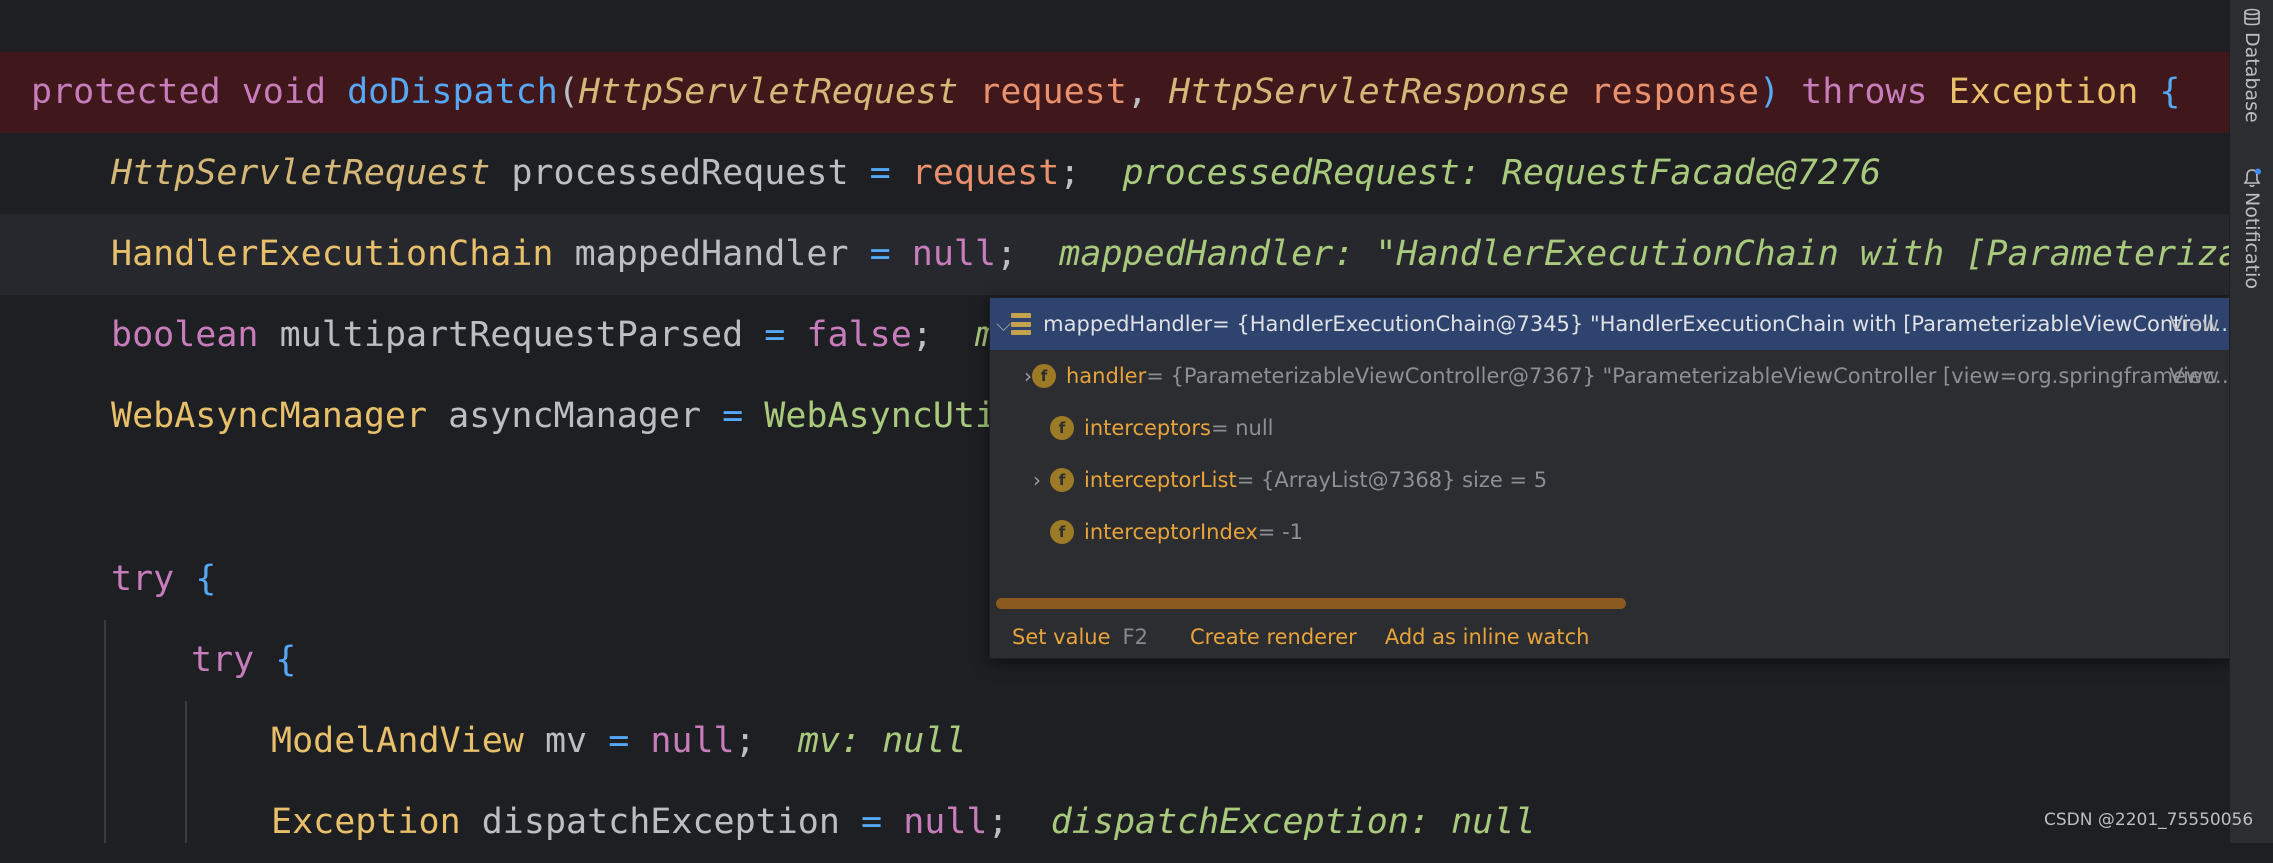 The image size is (2273, 863). I want to click on keyword: throws, so click(1864, 92).